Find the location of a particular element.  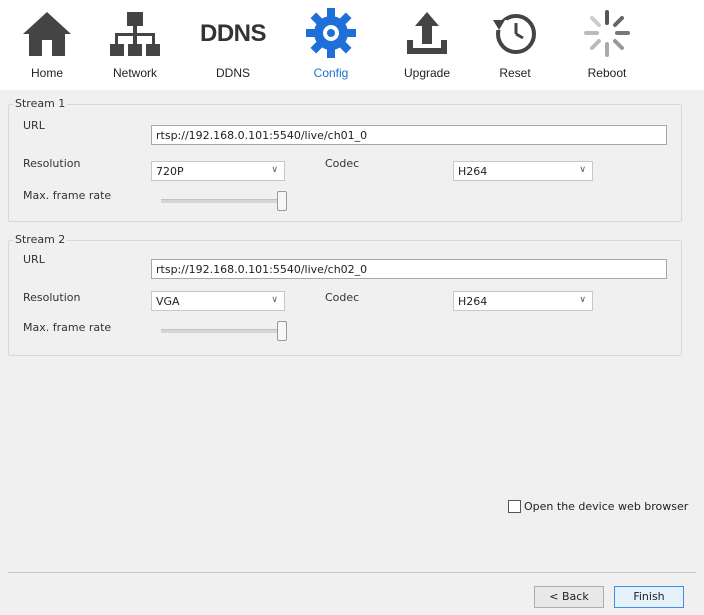

stream1-framerate-label: Max. frame rate is located at coordinates (67, 195).